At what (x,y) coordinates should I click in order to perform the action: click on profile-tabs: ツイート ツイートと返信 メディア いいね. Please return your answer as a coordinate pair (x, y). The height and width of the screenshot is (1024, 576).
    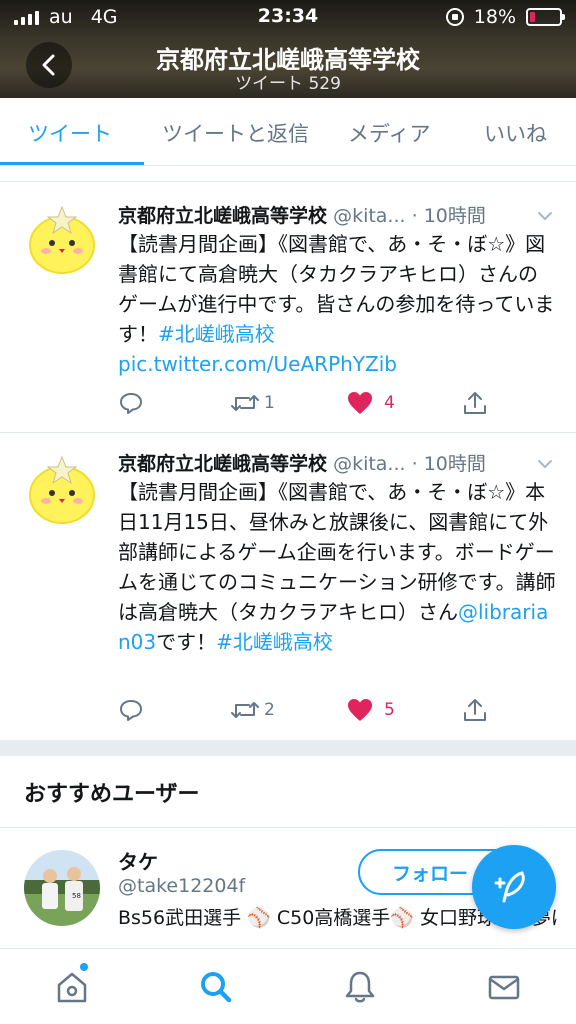
    Looking at the image, I should click on (288, 132).